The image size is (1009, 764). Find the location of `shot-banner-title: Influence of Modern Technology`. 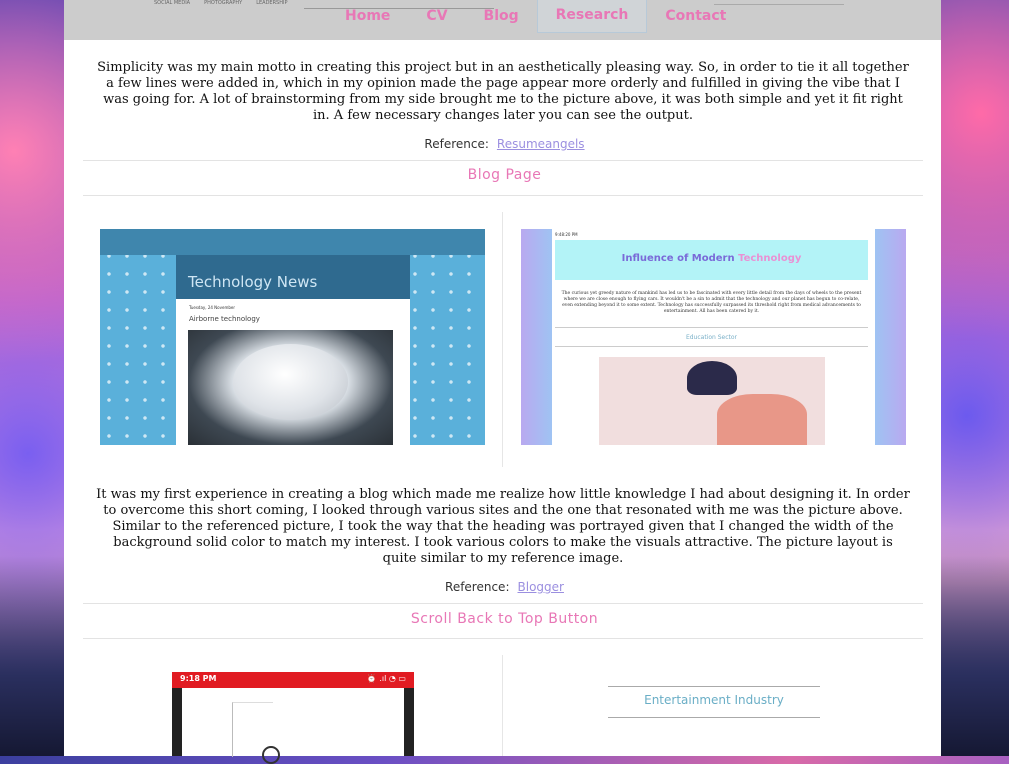

shot-banner-title: Influence of Modern Technology is located at coordinates (711, 258).